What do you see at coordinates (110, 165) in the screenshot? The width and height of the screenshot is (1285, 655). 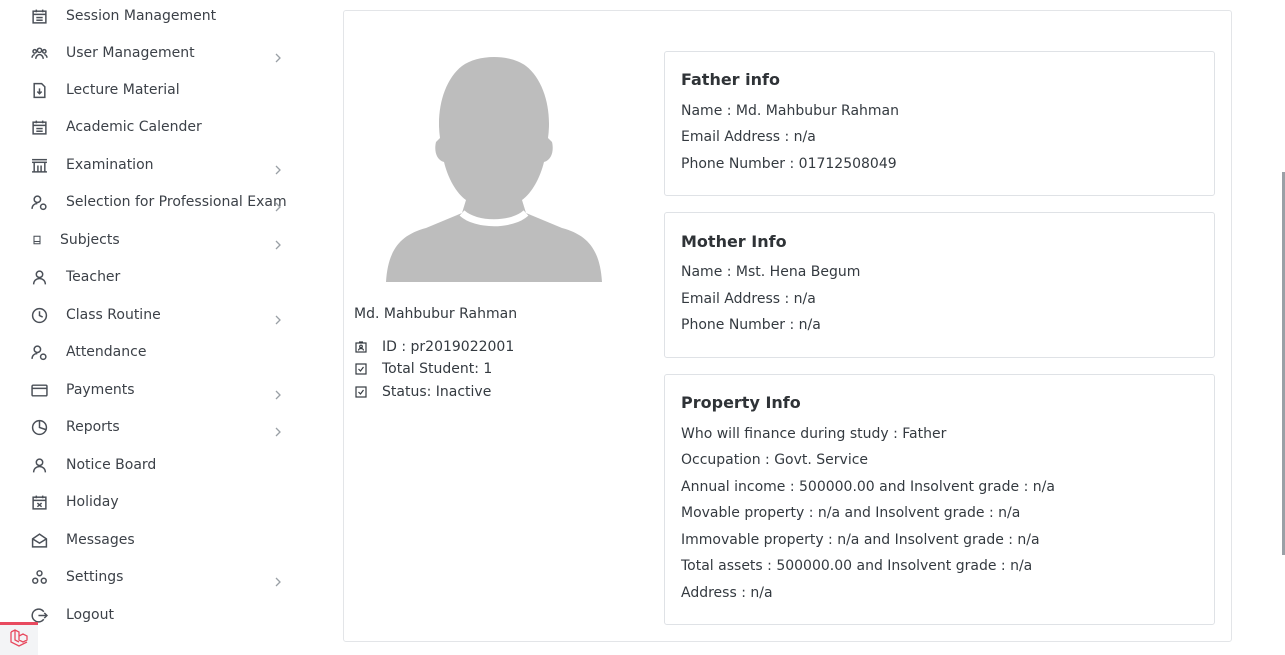 I see `sidebar-item-label: Examination` at bounding box center [110, 165].